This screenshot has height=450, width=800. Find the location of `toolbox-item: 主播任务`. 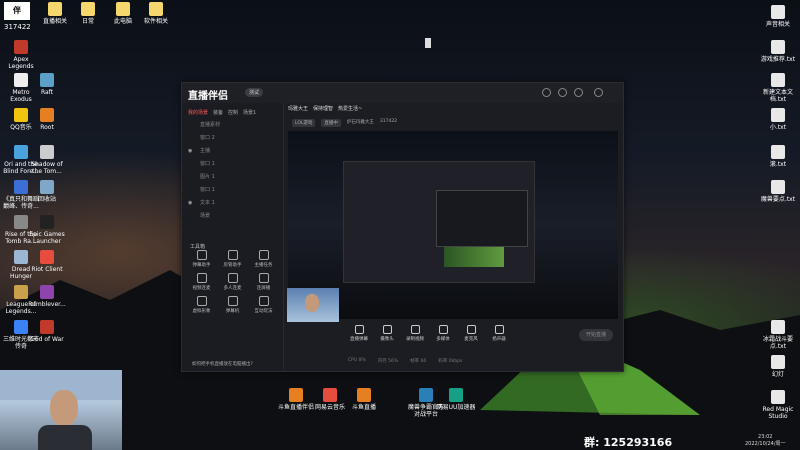

toolbox-item: 主播任务 is located at coordinates (263, 259).